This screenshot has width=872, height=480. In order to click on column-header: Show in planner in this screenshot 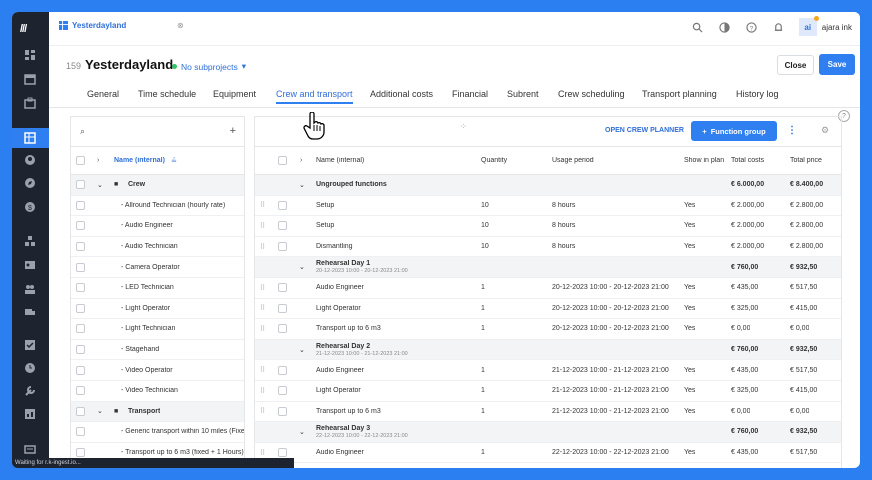, I will do `click(704, 160)`.